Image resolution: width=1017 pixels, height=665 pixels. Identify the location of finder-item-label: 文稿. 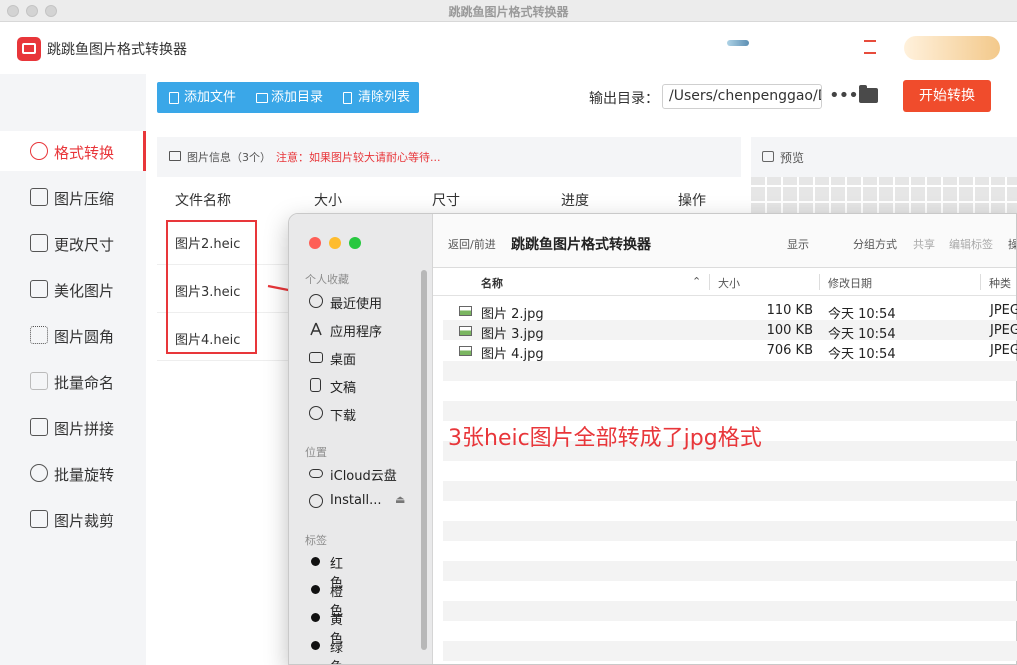
(343, 388).